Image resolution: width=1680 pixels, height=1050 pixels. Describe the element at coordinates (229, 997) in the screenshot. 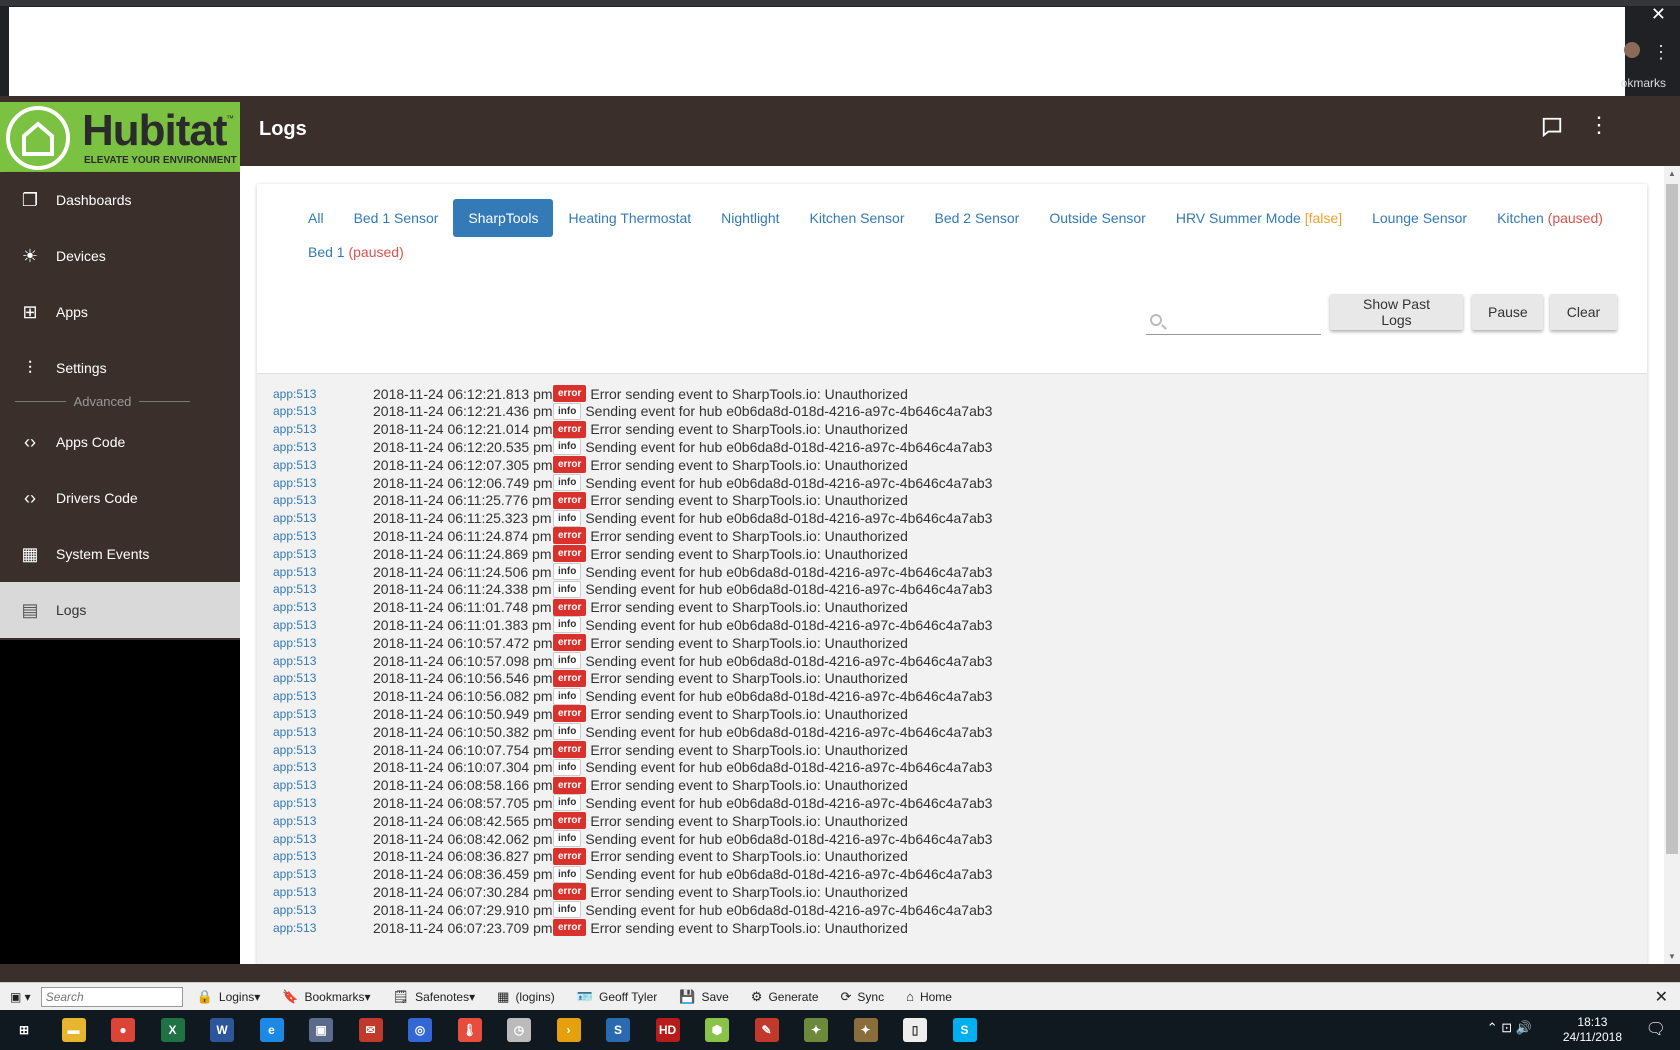

I see `lastpass-logins-button: 🔒 Logins ▾` at that location.